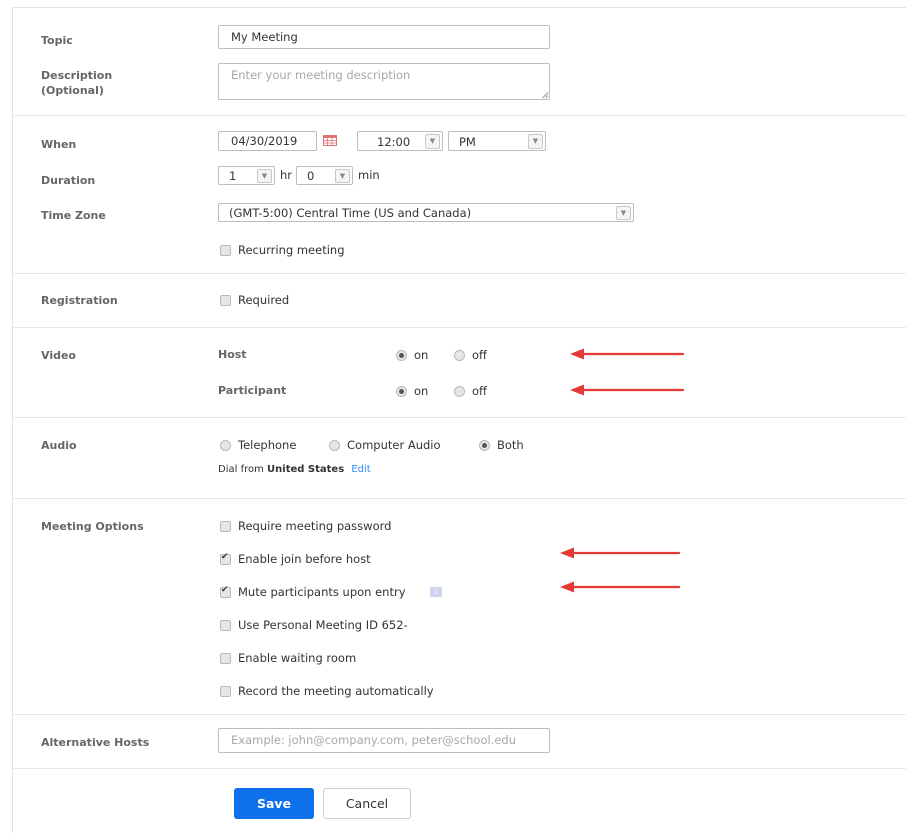 The image size is (906, 833). What do you see at coordinates (436, 592) in the screenshot?
I see `info-icon: i` at bounding box center [436, 592].